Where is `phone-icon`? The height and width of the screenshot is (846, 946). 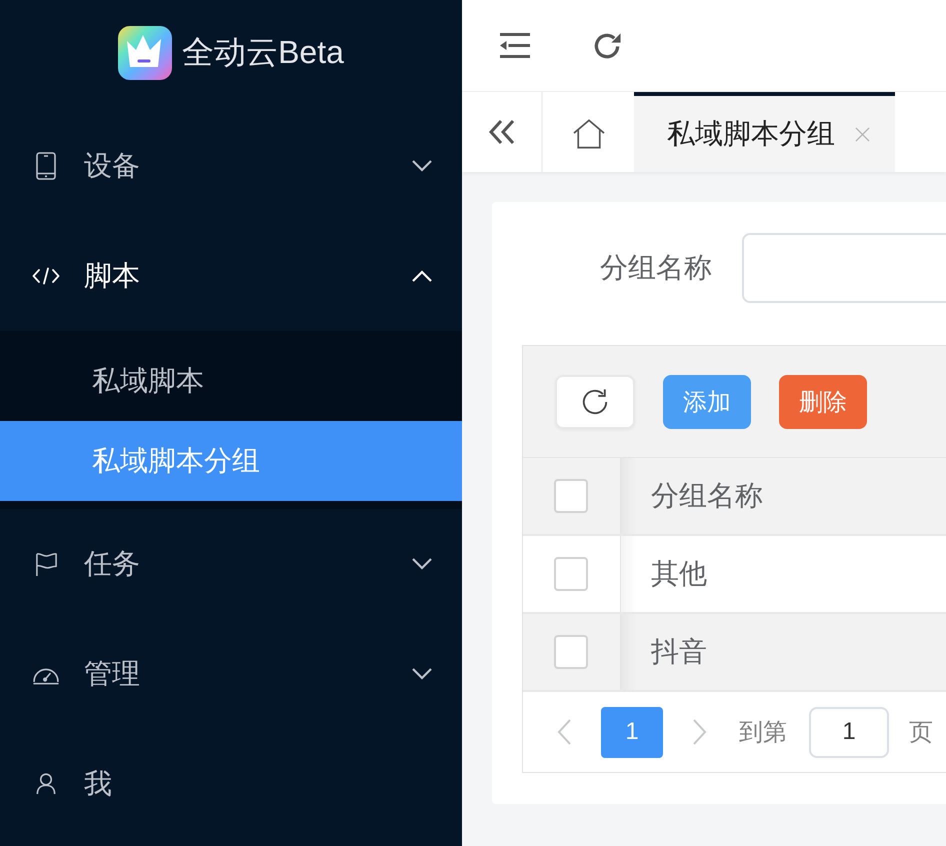
phone-icon is located at coordinates (46, 166).